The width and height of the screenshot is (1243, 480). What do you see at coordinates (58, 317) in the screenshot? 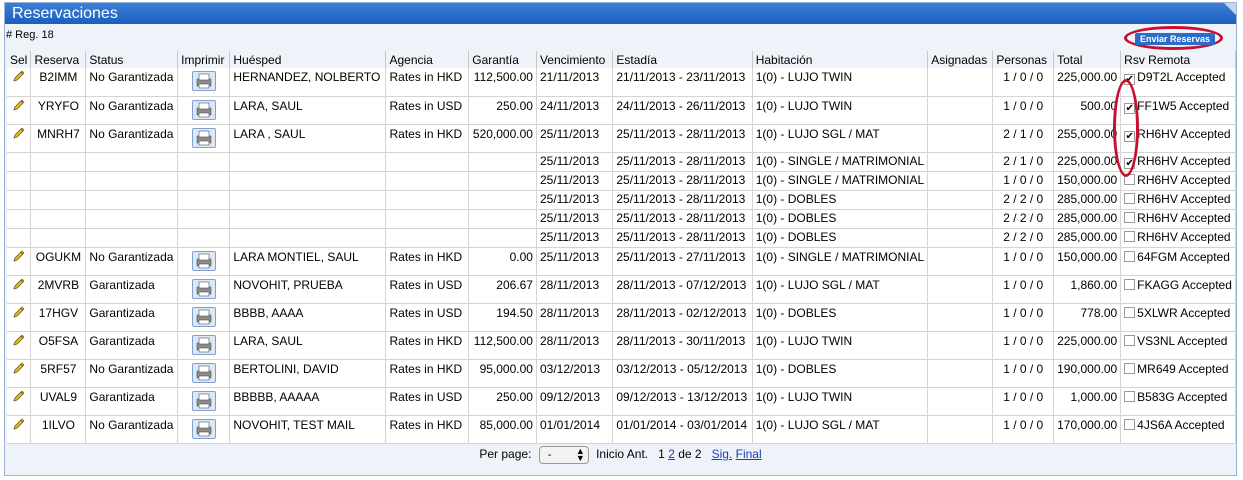
I see `cell-reserva: 17HGV` at bounding box center [58, 317].